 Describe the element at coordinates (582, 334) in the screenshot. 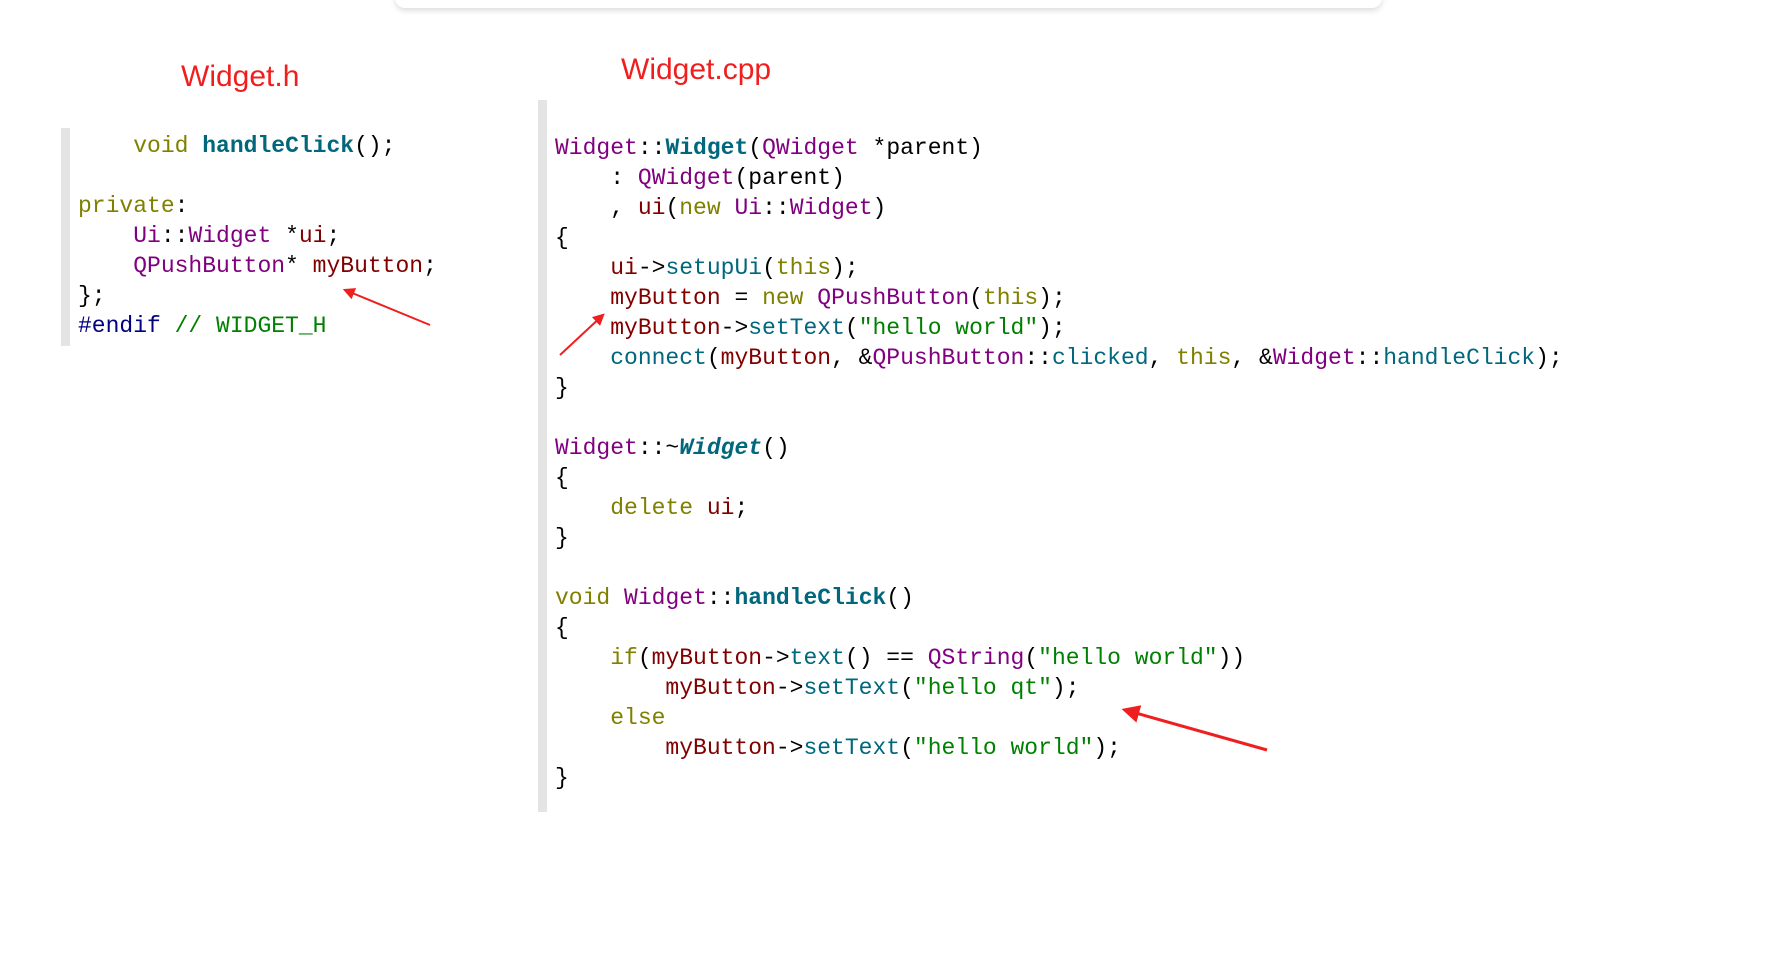

I see `annotation-arrow-settext-call` at that location.